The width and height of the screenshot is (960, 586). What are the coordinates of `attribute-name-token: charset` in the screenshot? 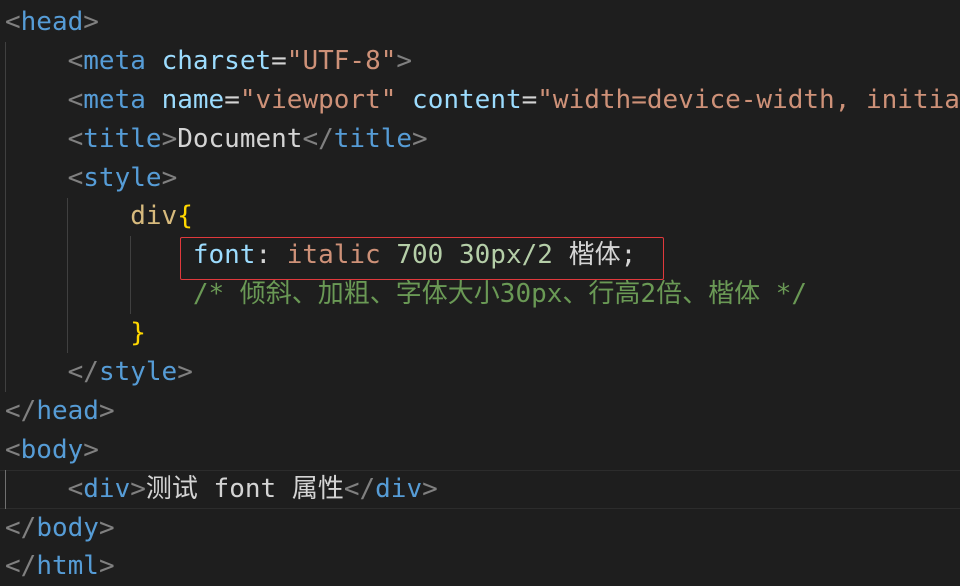 It's located at (216, 60).